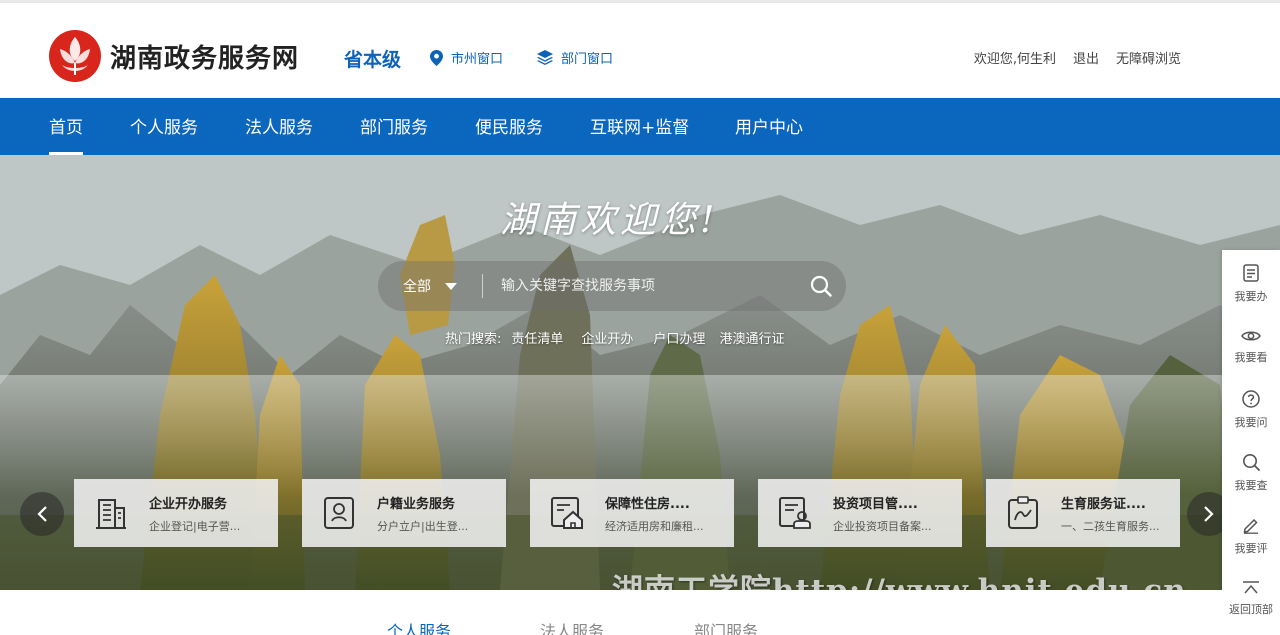 The image size is (1280, 635). What do you see at coordinates (1086, 57) in the screenshot?
I see `logout-link: 退出` at bounding box center [1086, 57].